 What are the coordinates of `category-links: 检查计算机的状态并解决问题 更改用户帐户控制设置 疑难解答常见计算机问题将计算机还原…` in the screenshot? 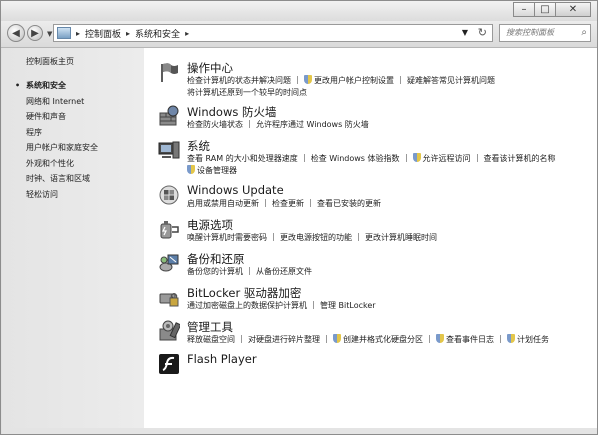 It's located at (341, 87).